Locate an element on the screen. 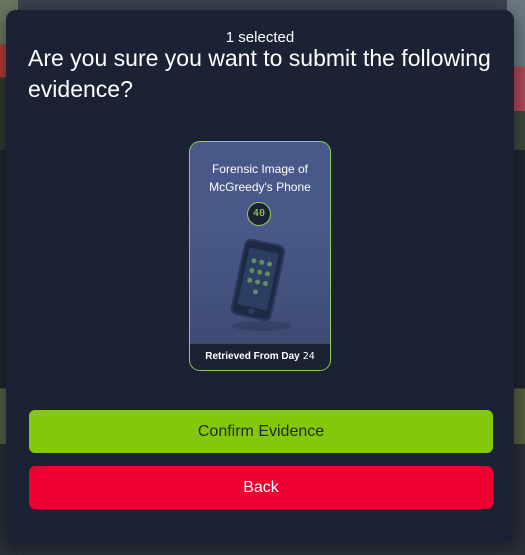  evidence-card-footer-label: Retrieved From Day is located at coordinates (252, 356).